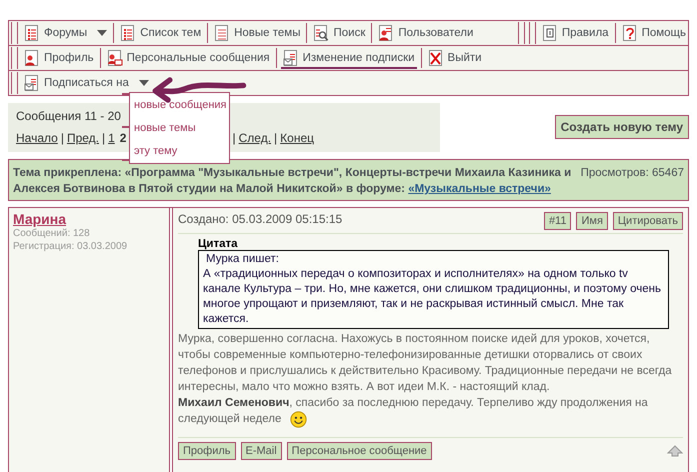 The width and height of the screenshot is (697, 472). Describe the element at coordinates (257, 33) in the screenshot. I see `menu-item: Новые темы` at that location.